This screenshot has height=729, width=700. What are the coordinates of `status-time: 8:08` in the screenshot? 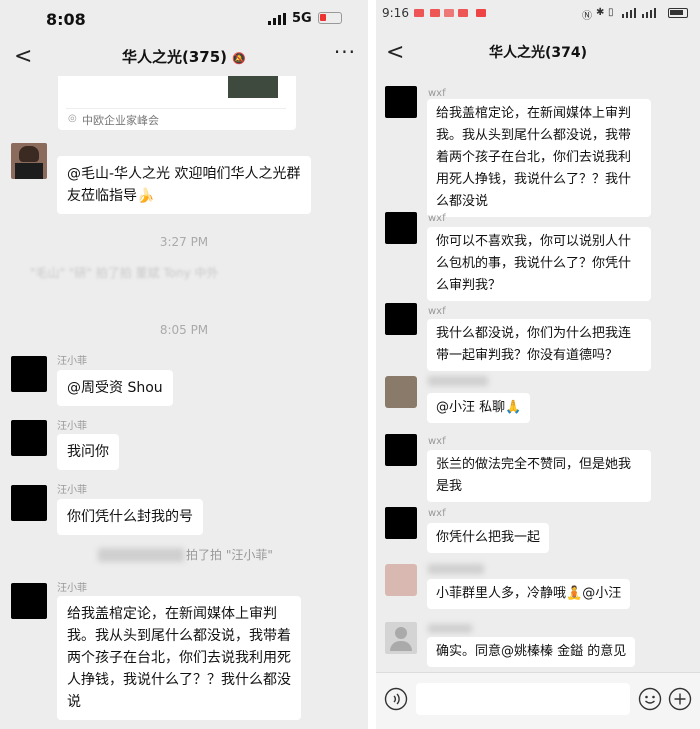 It's located at (66, 19).